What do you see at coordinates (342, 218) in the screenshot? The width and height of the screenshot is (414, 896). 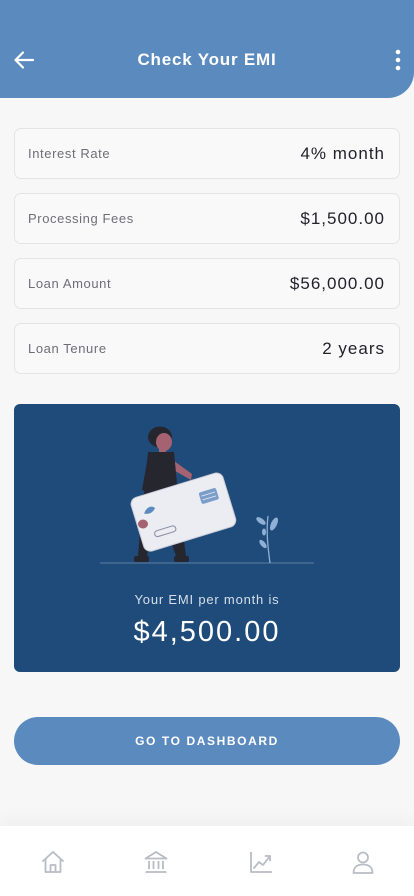 I see `processing-fees-value: $1,500.00` at bounding box center [342, 218].